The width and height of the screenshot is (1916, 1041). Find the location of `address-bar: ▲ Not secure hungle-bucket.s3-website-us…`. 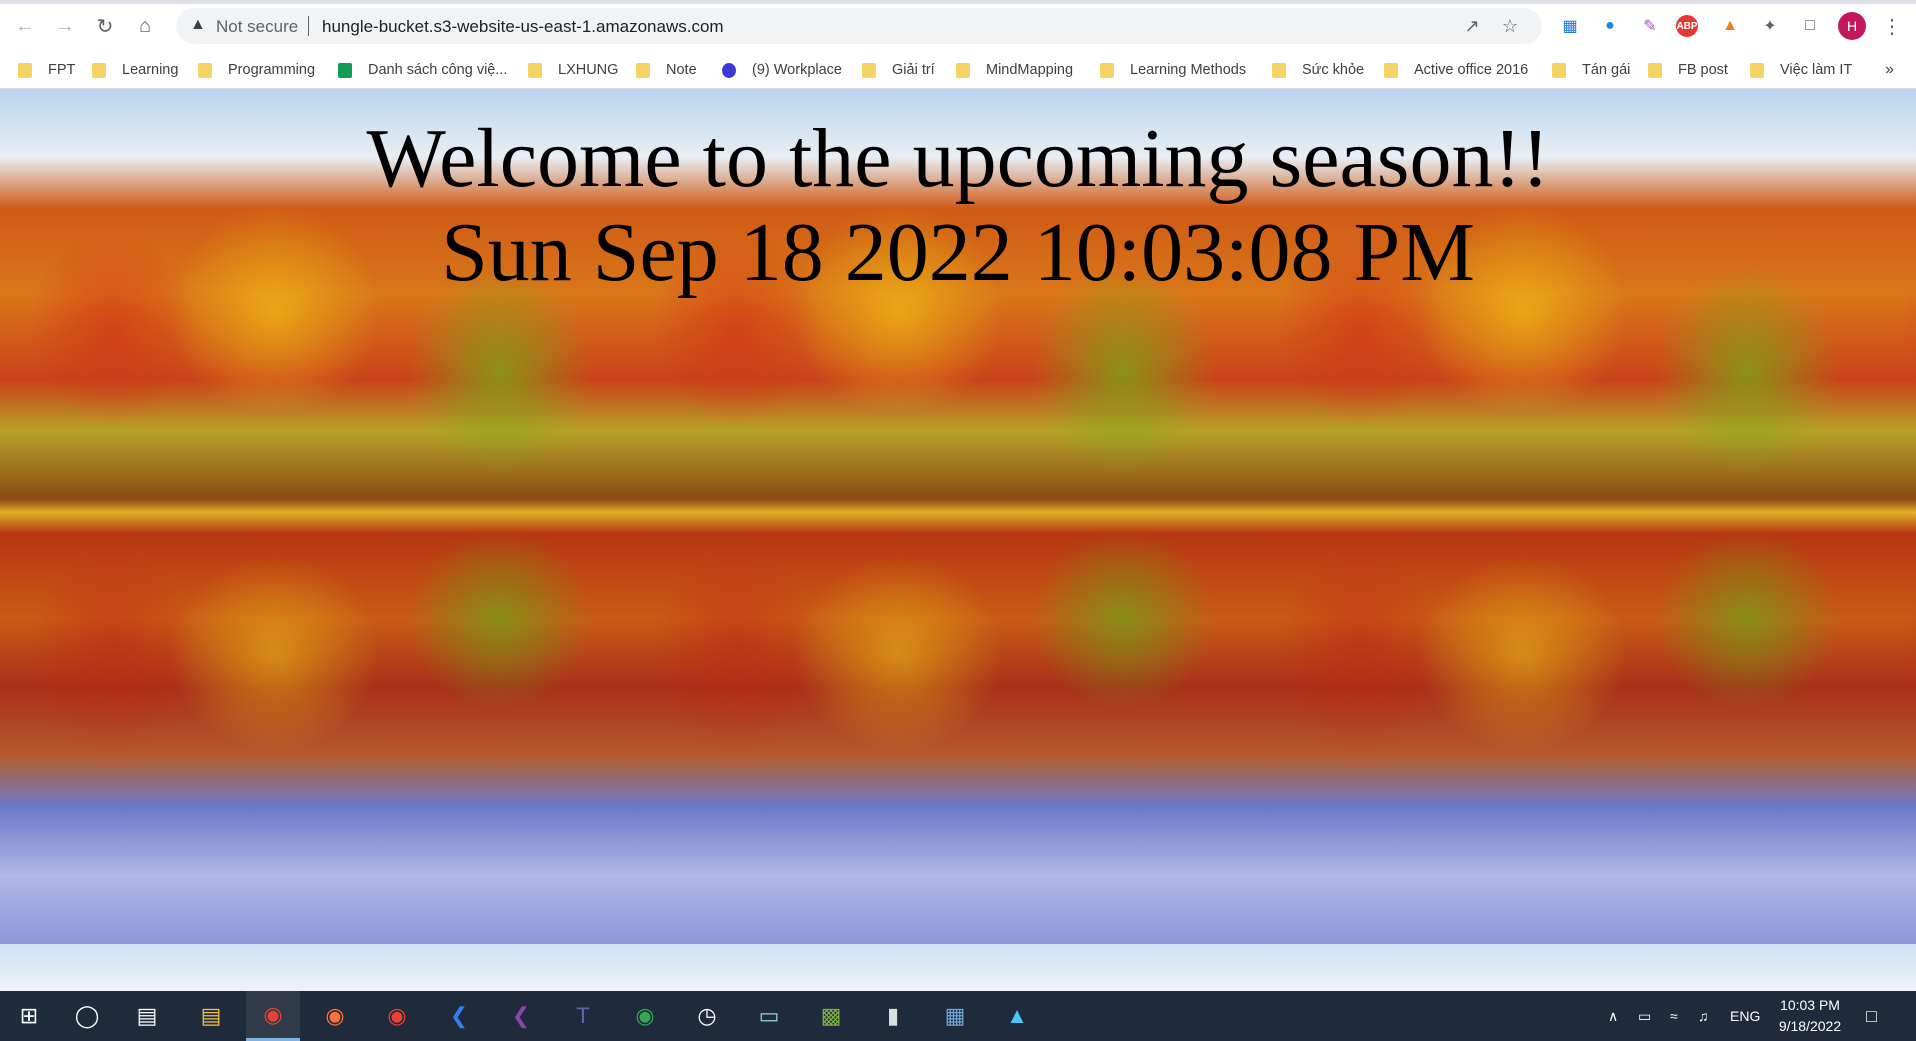

address-bar: ▲ Not secure hungle-bucket.s3-website-us… is located at coordinates (859, 26).